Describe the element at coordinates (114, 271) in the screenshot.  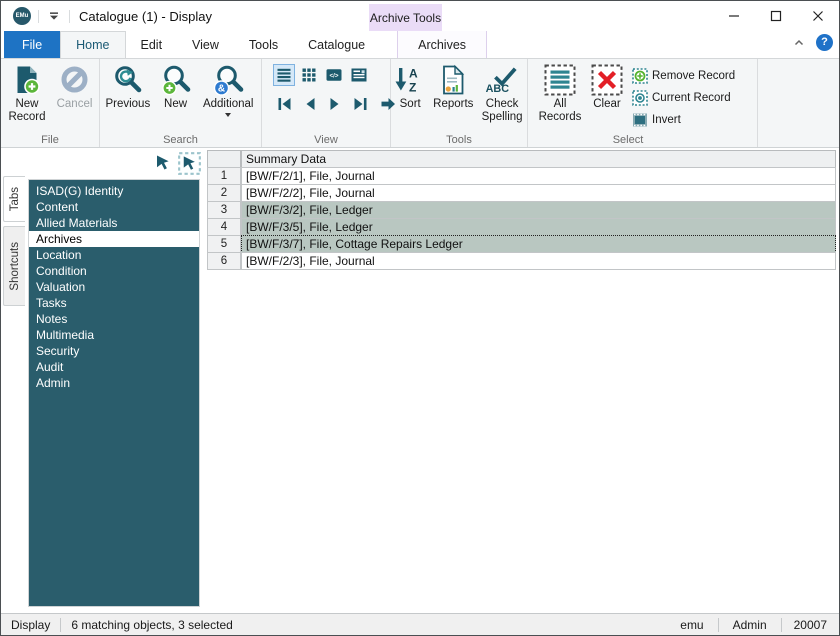
I see `sidebar-item-condition: Condition` at that location.